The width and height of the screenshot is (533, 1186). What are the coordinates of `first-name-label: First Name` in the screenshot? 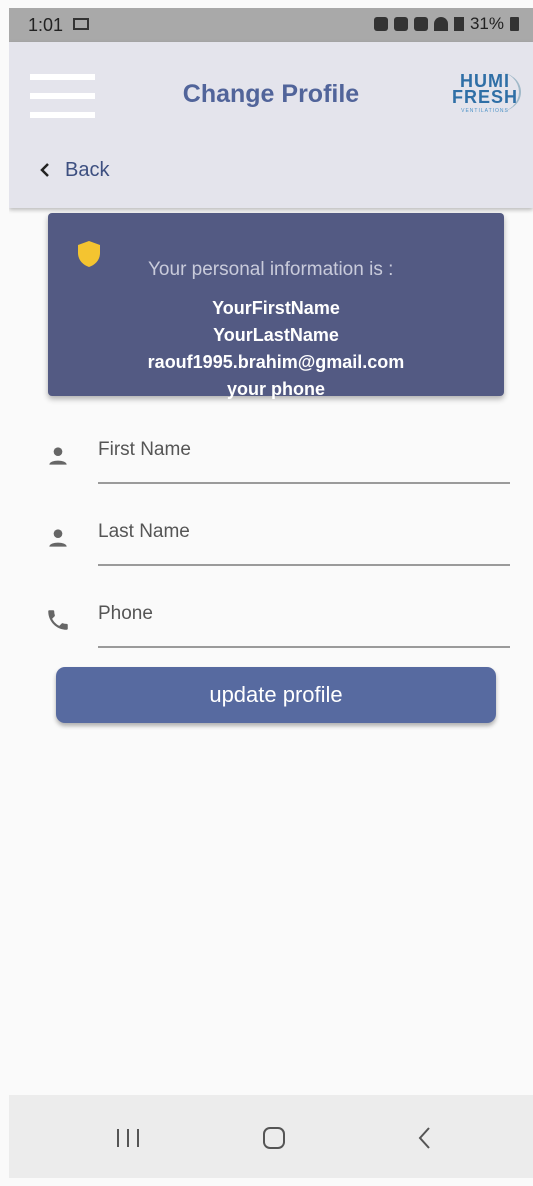 It's located at (144, 449).